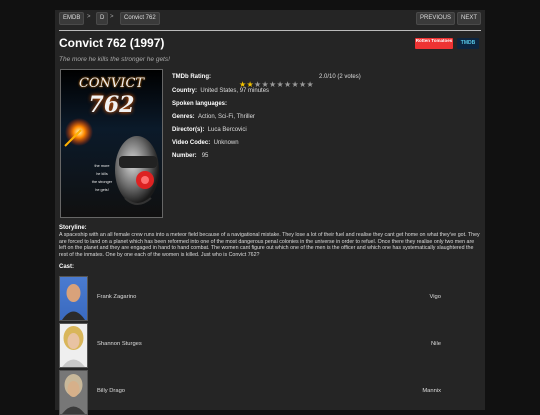 This screenshot has width=540, height=415. I want to click on rating-label: TMDb Rating:, so click(191, 77).